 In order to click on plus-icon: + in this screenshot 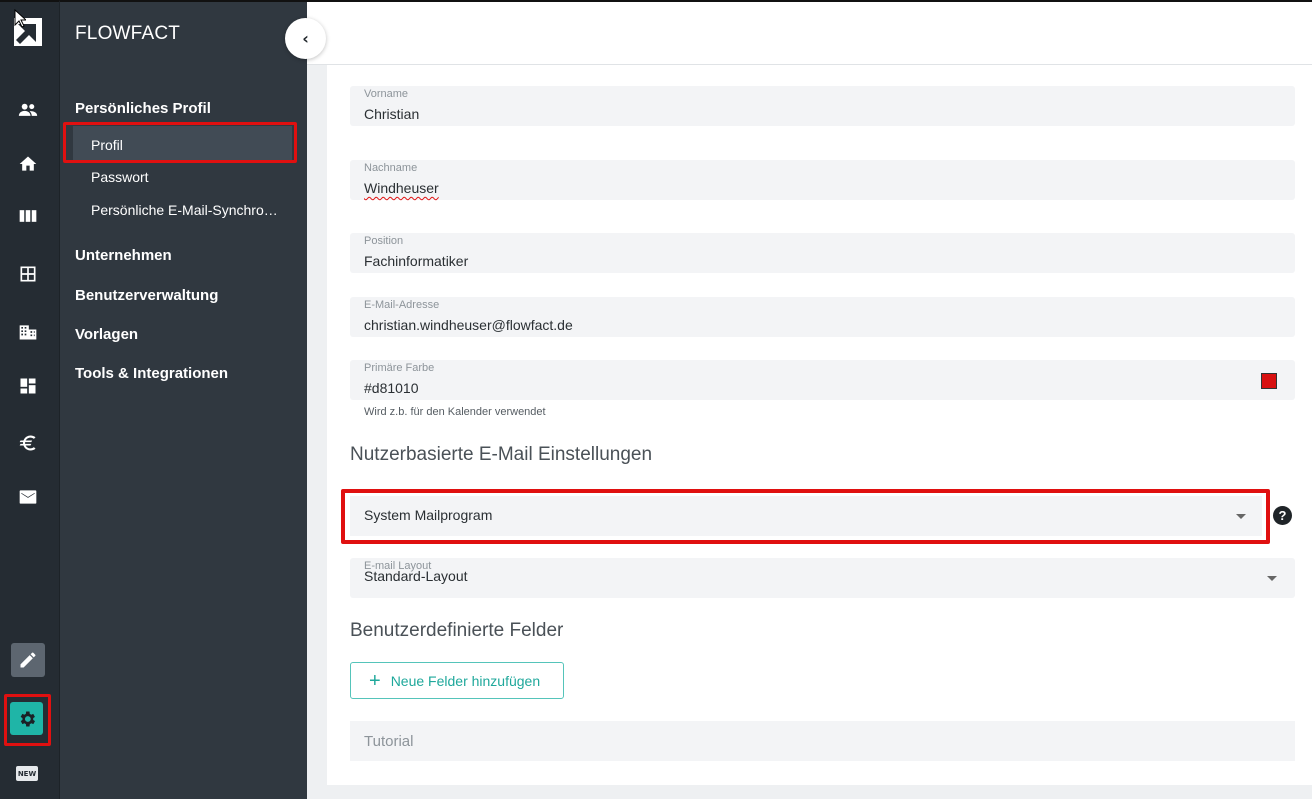, I will do `click(375, 680)`.